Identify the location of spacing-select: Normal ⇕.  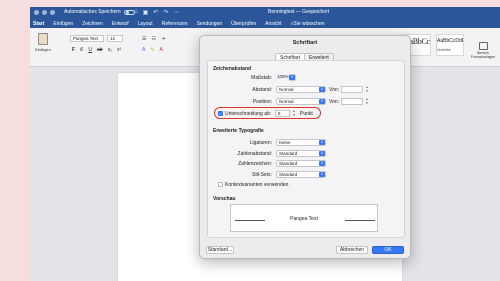
(301, 89).